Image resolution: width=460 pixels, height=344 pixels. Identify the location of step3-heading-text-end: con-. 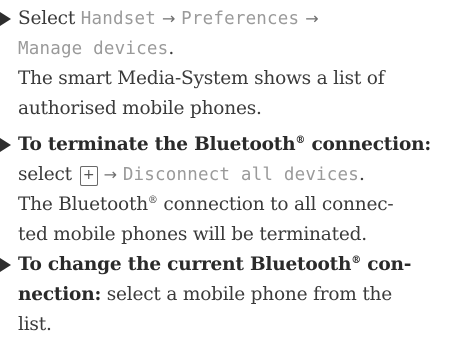
(386, 264).